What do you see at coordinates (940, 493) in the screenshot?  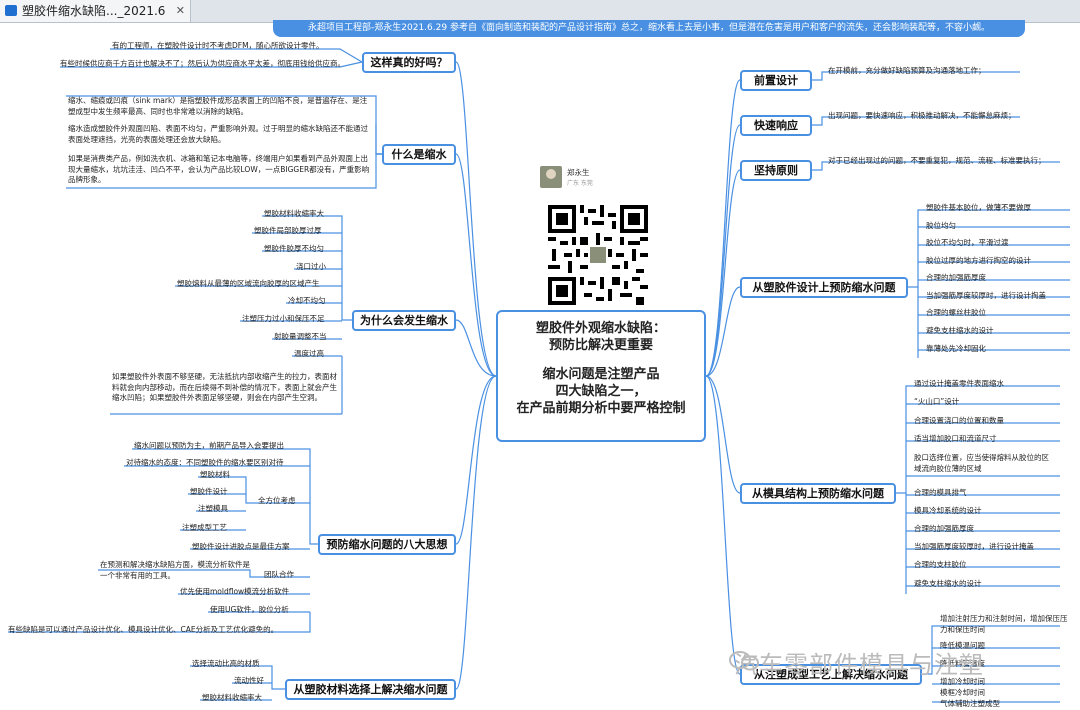 I see `leaf-text: 合理的模具排气` at bounding box center [940, 493].